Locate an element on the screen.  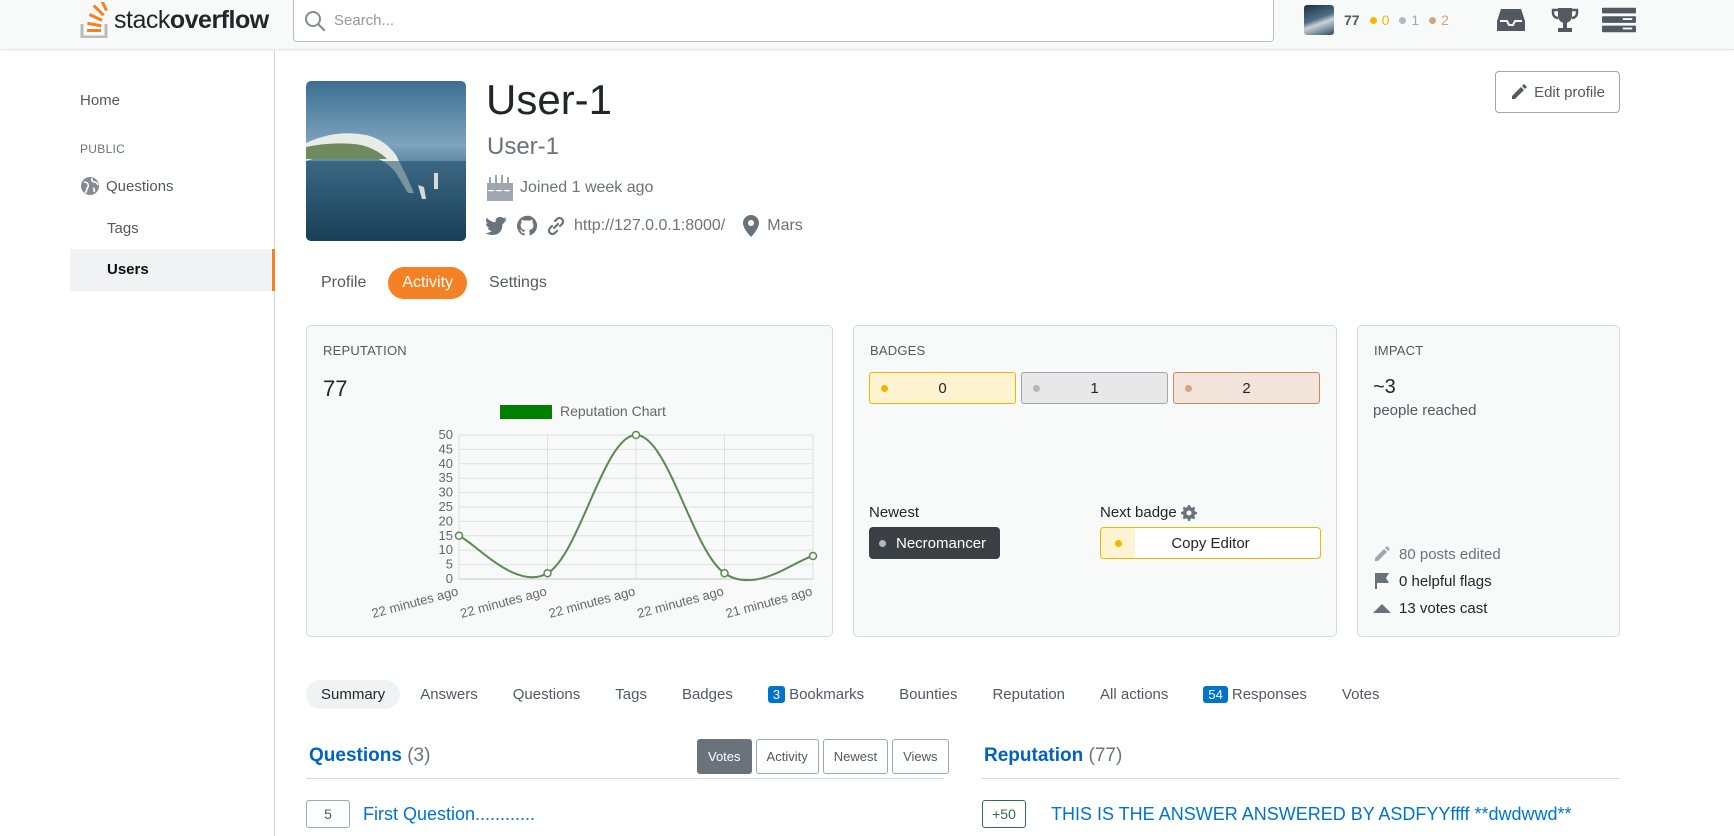
topbar-icons is located at coordinates (1565, 20).